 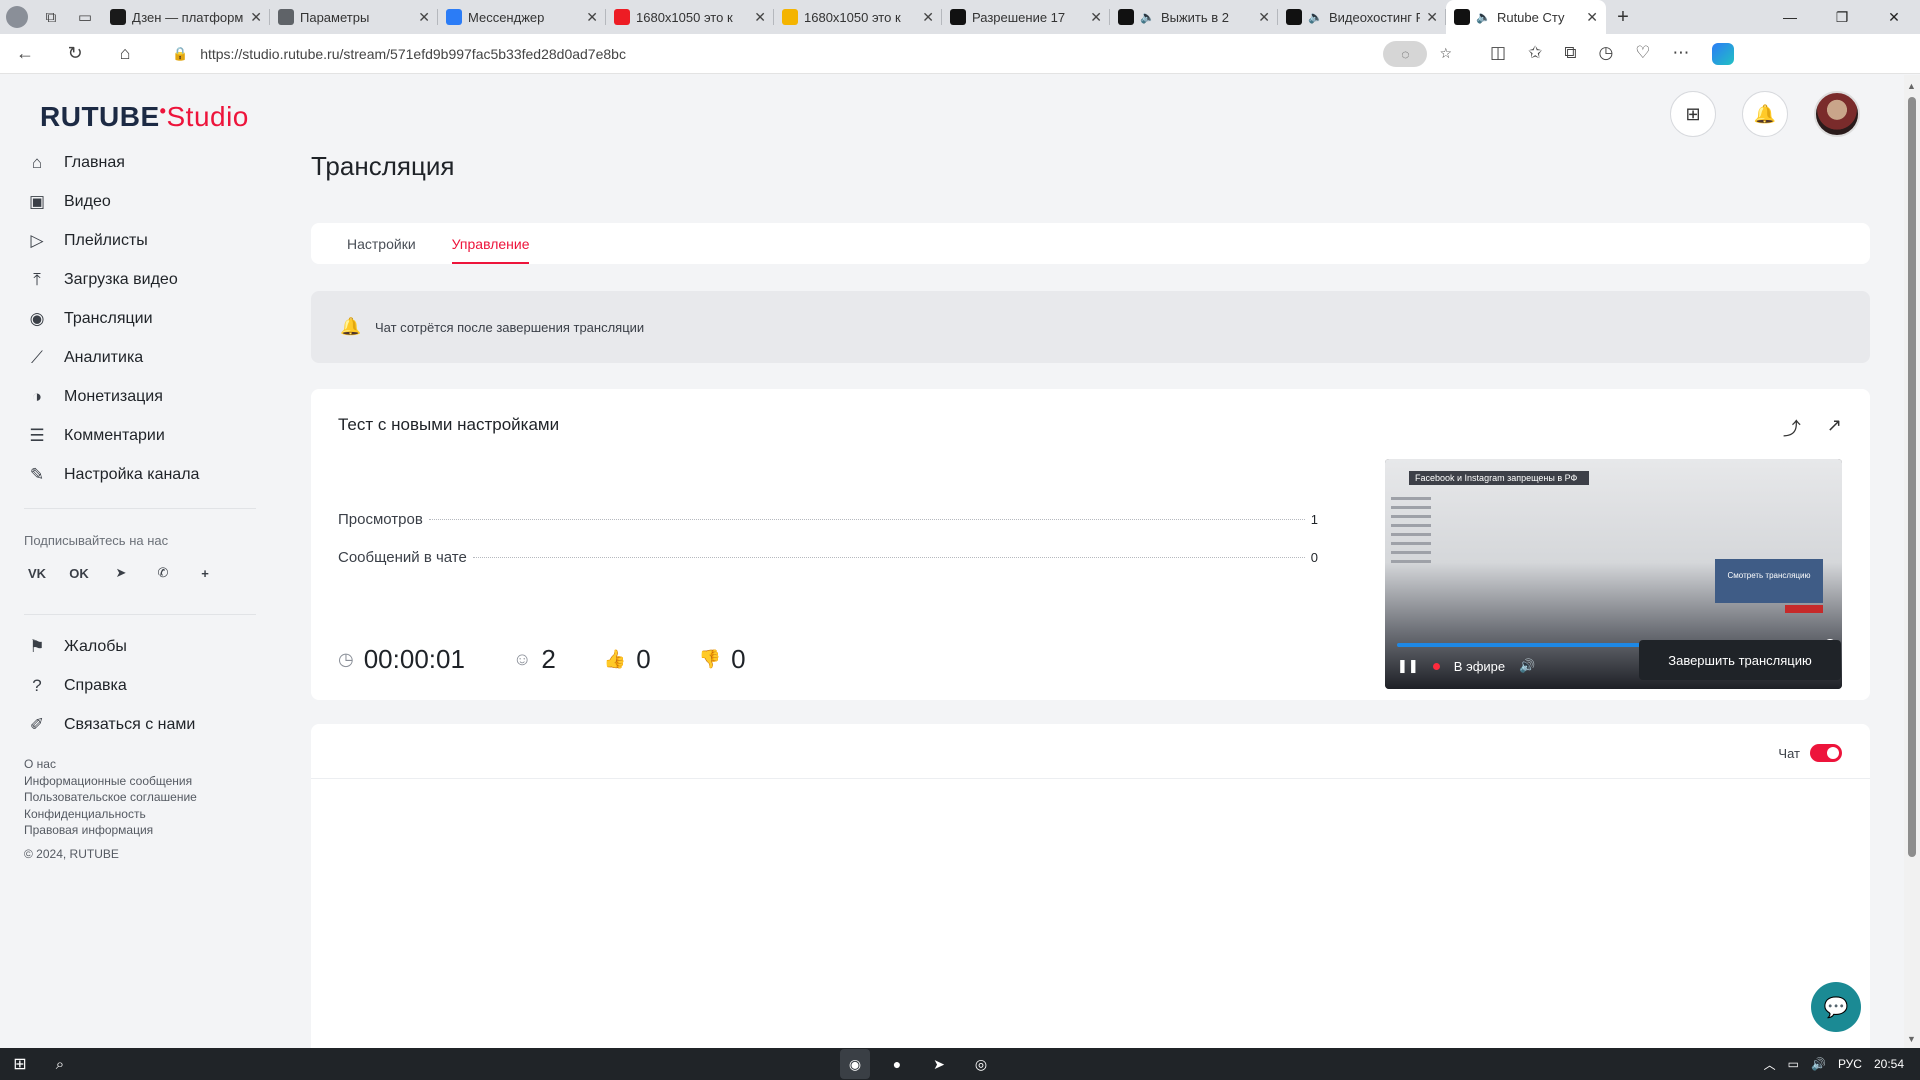 I want to click on browser-tab: Мессенджер ✕, so click(x=522, y=17).